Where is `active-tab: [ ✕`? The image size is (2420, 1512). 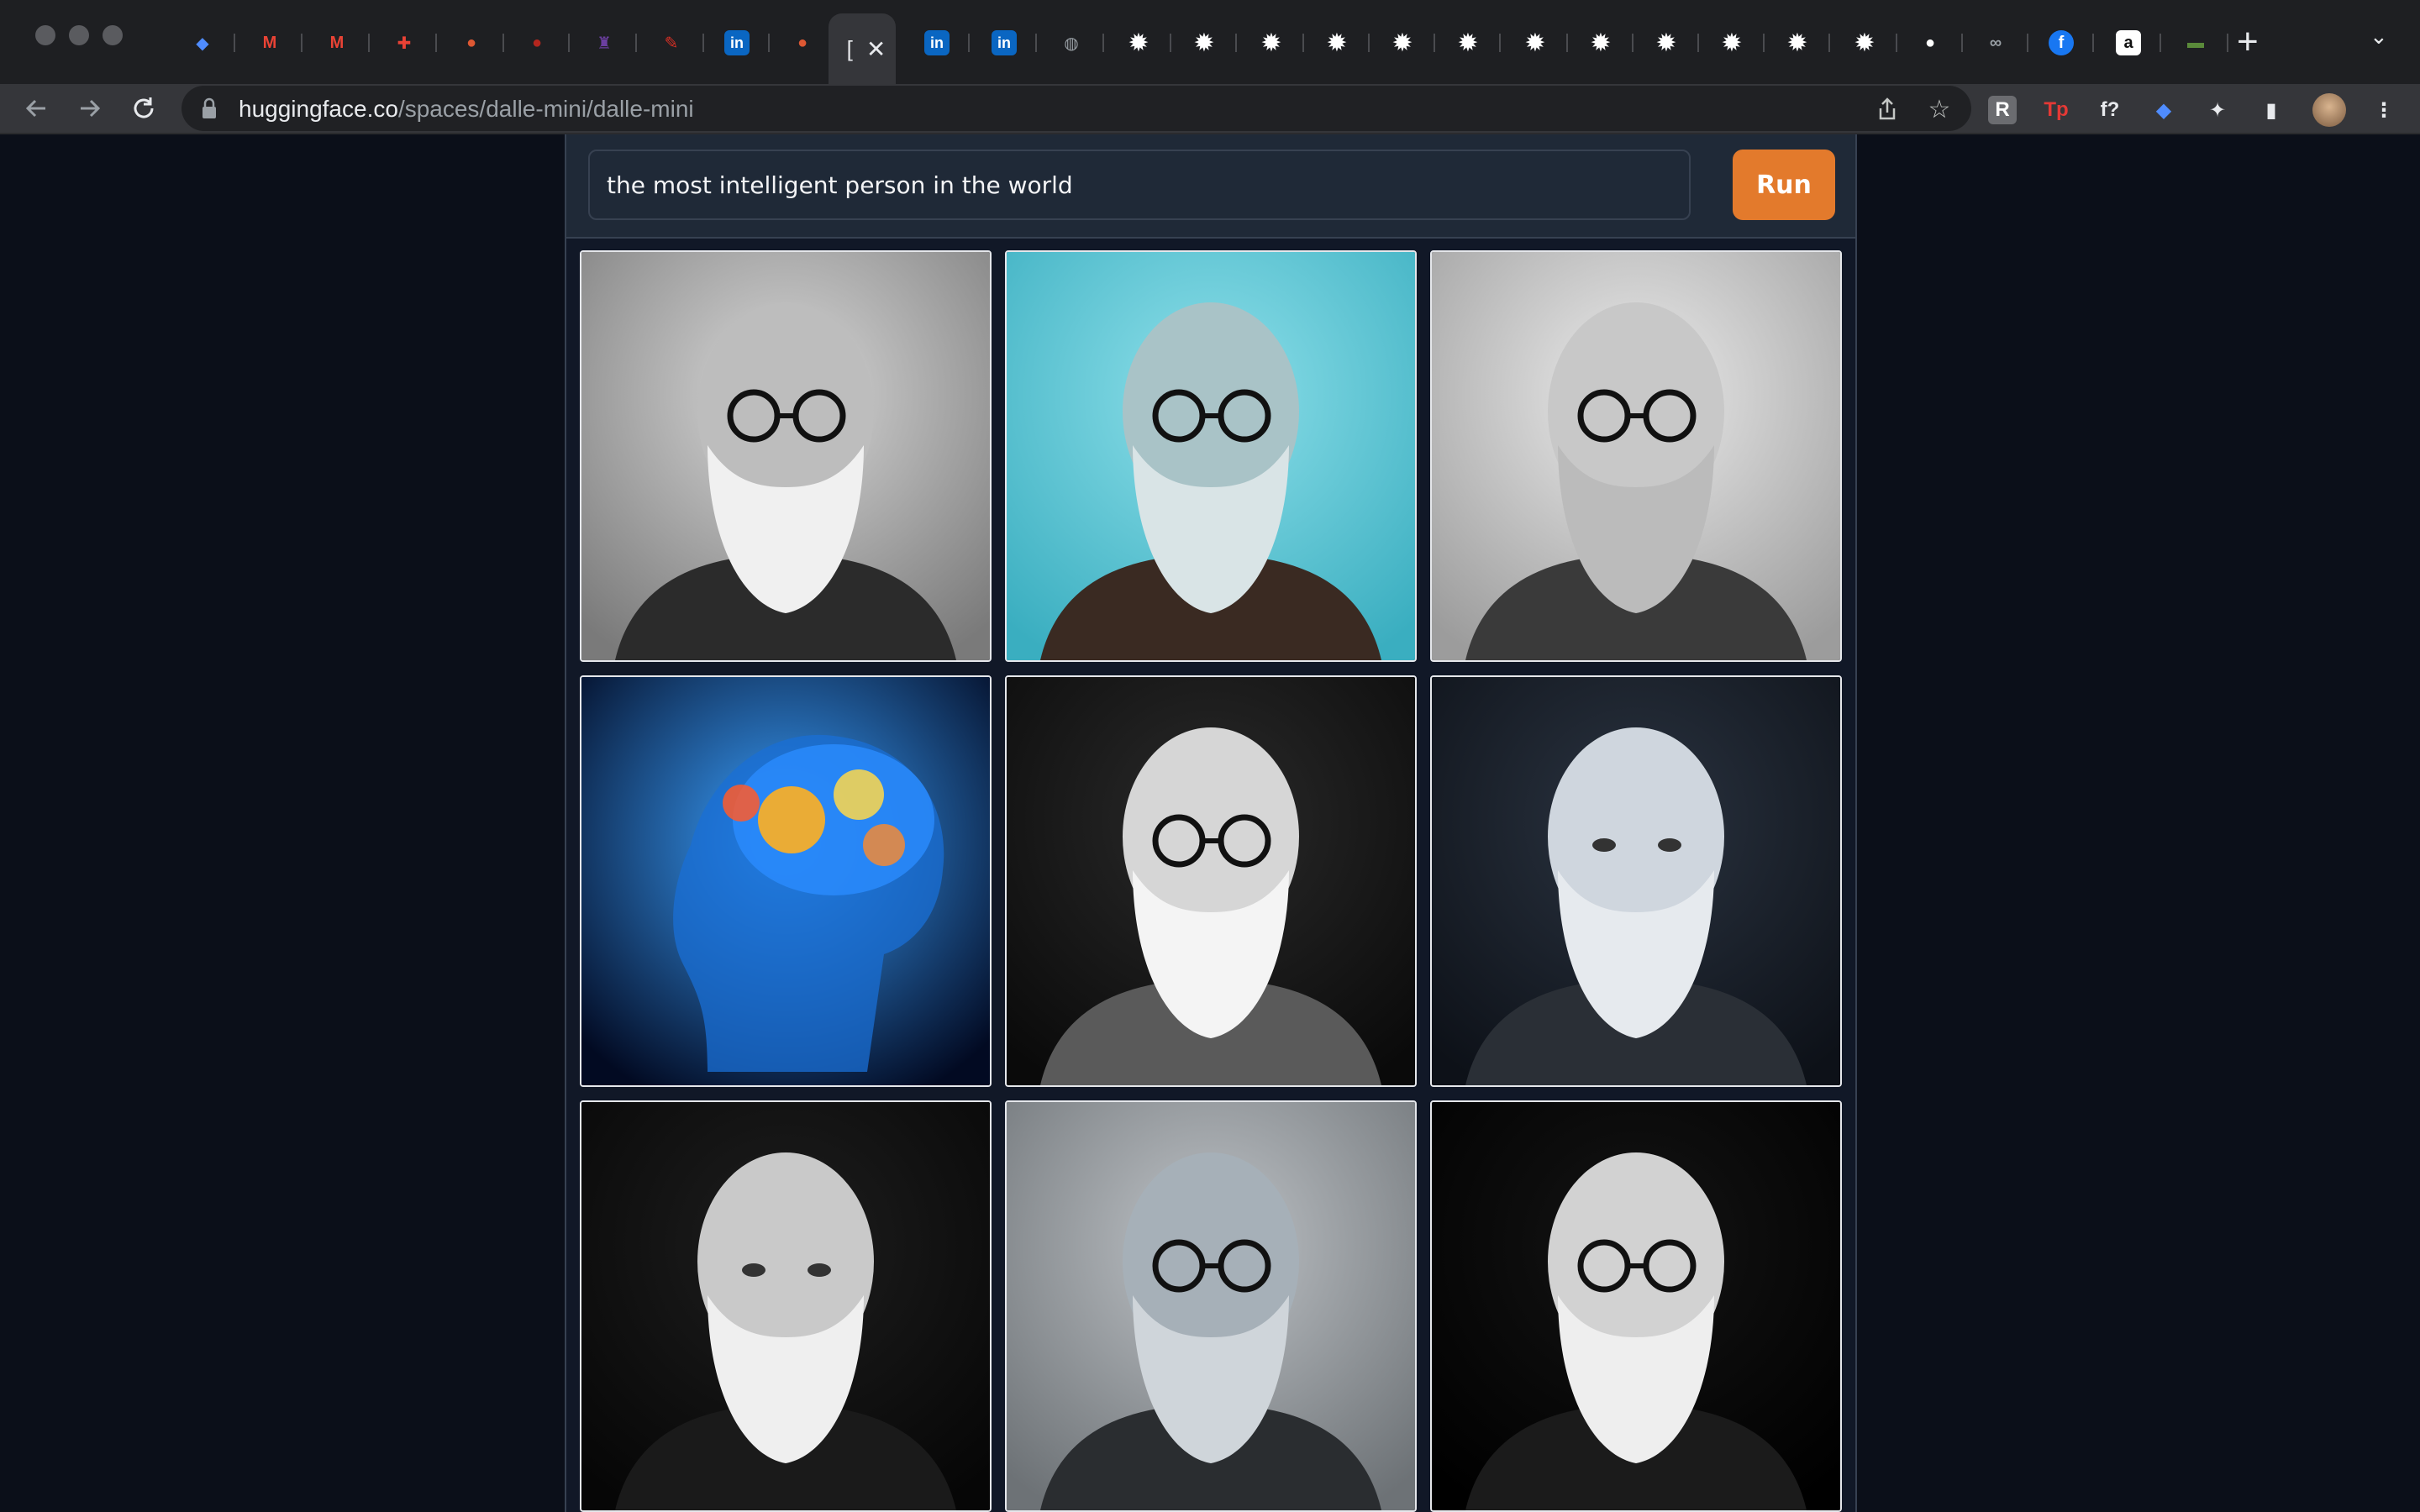 active-tab: [ ✕ is located at coordinates (863, 48).